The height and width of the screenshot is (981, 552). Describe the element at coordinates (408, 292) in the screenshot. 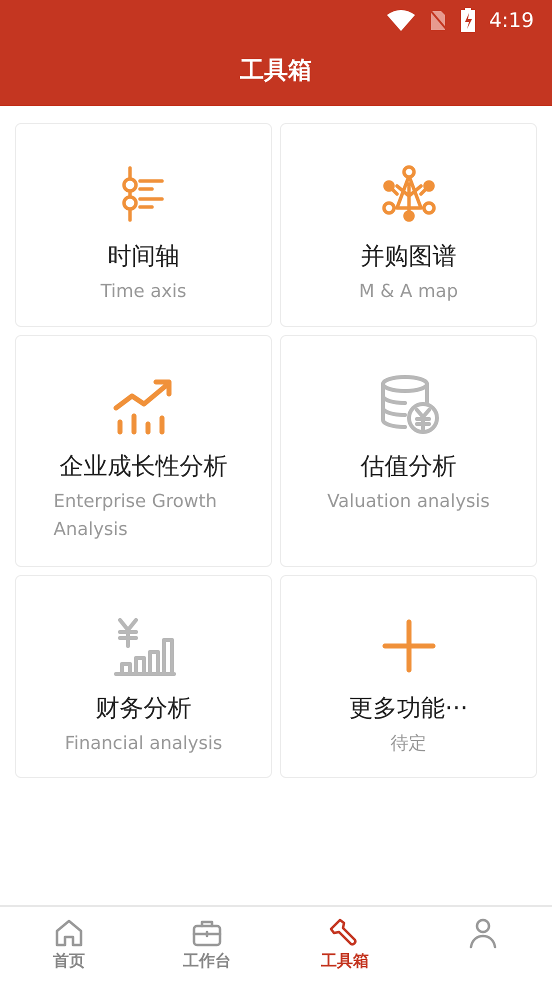

I see `tool-subtitle: M & A map` at that location.